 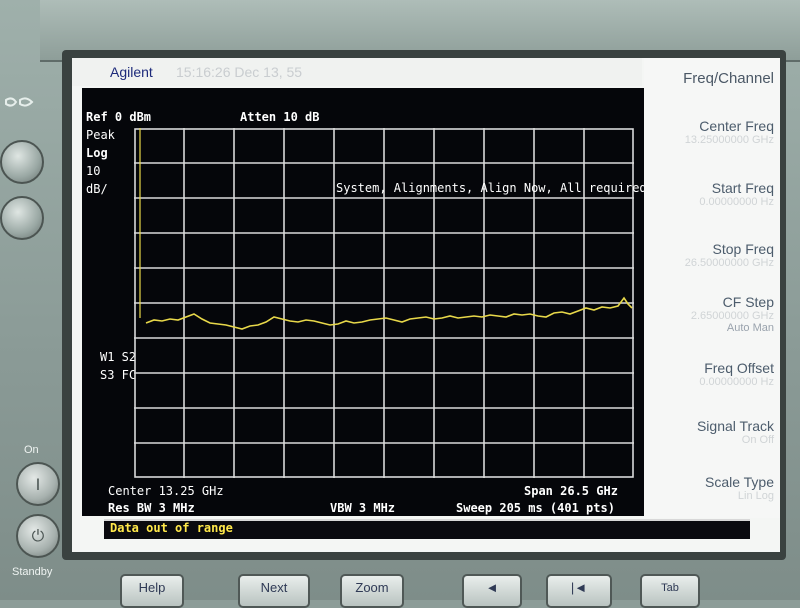 I want to click on softkey-freq-offset: Freq Offset 0.00000000 Hz, so click(x=736, y=374).